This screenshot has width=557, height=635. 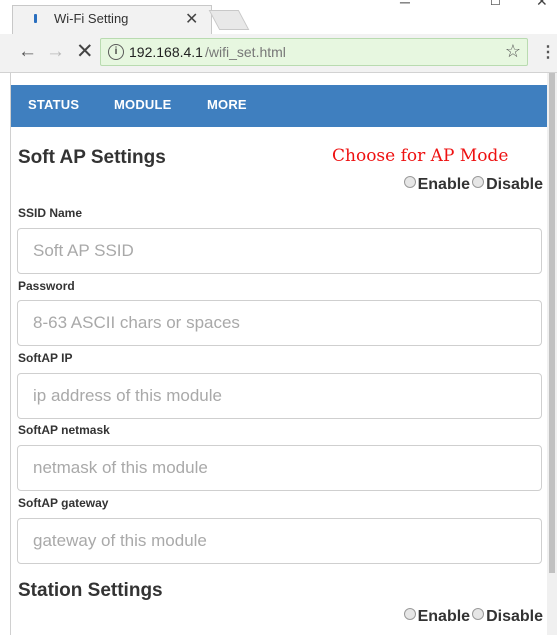 I want to click on nav-status-link: STATUS, so click(x=53, y=104).